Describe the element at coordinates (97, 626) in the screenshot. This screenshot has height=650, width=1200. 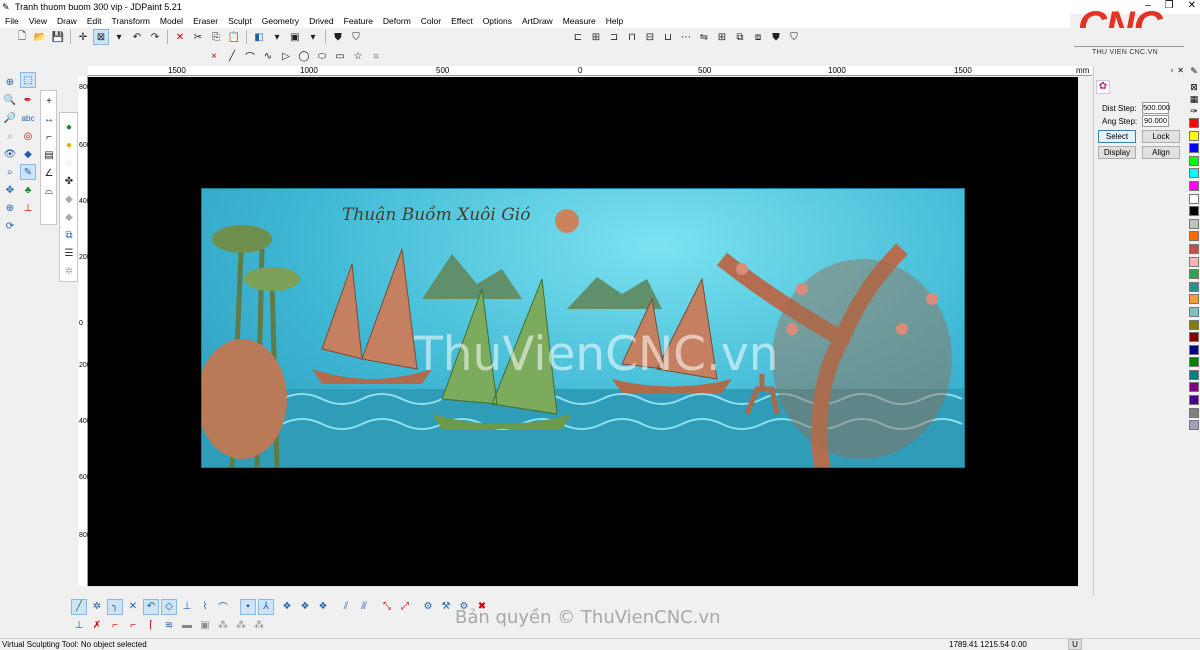
I see `cross-red-icon: ✗` at that location.